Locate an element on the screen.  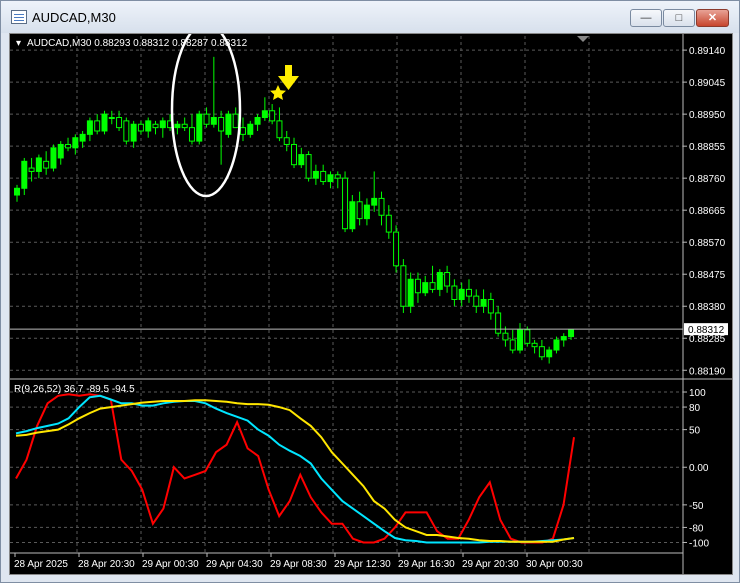
time-tick-label: 29 Apr 16:30 is located at coordinates (426, 564).